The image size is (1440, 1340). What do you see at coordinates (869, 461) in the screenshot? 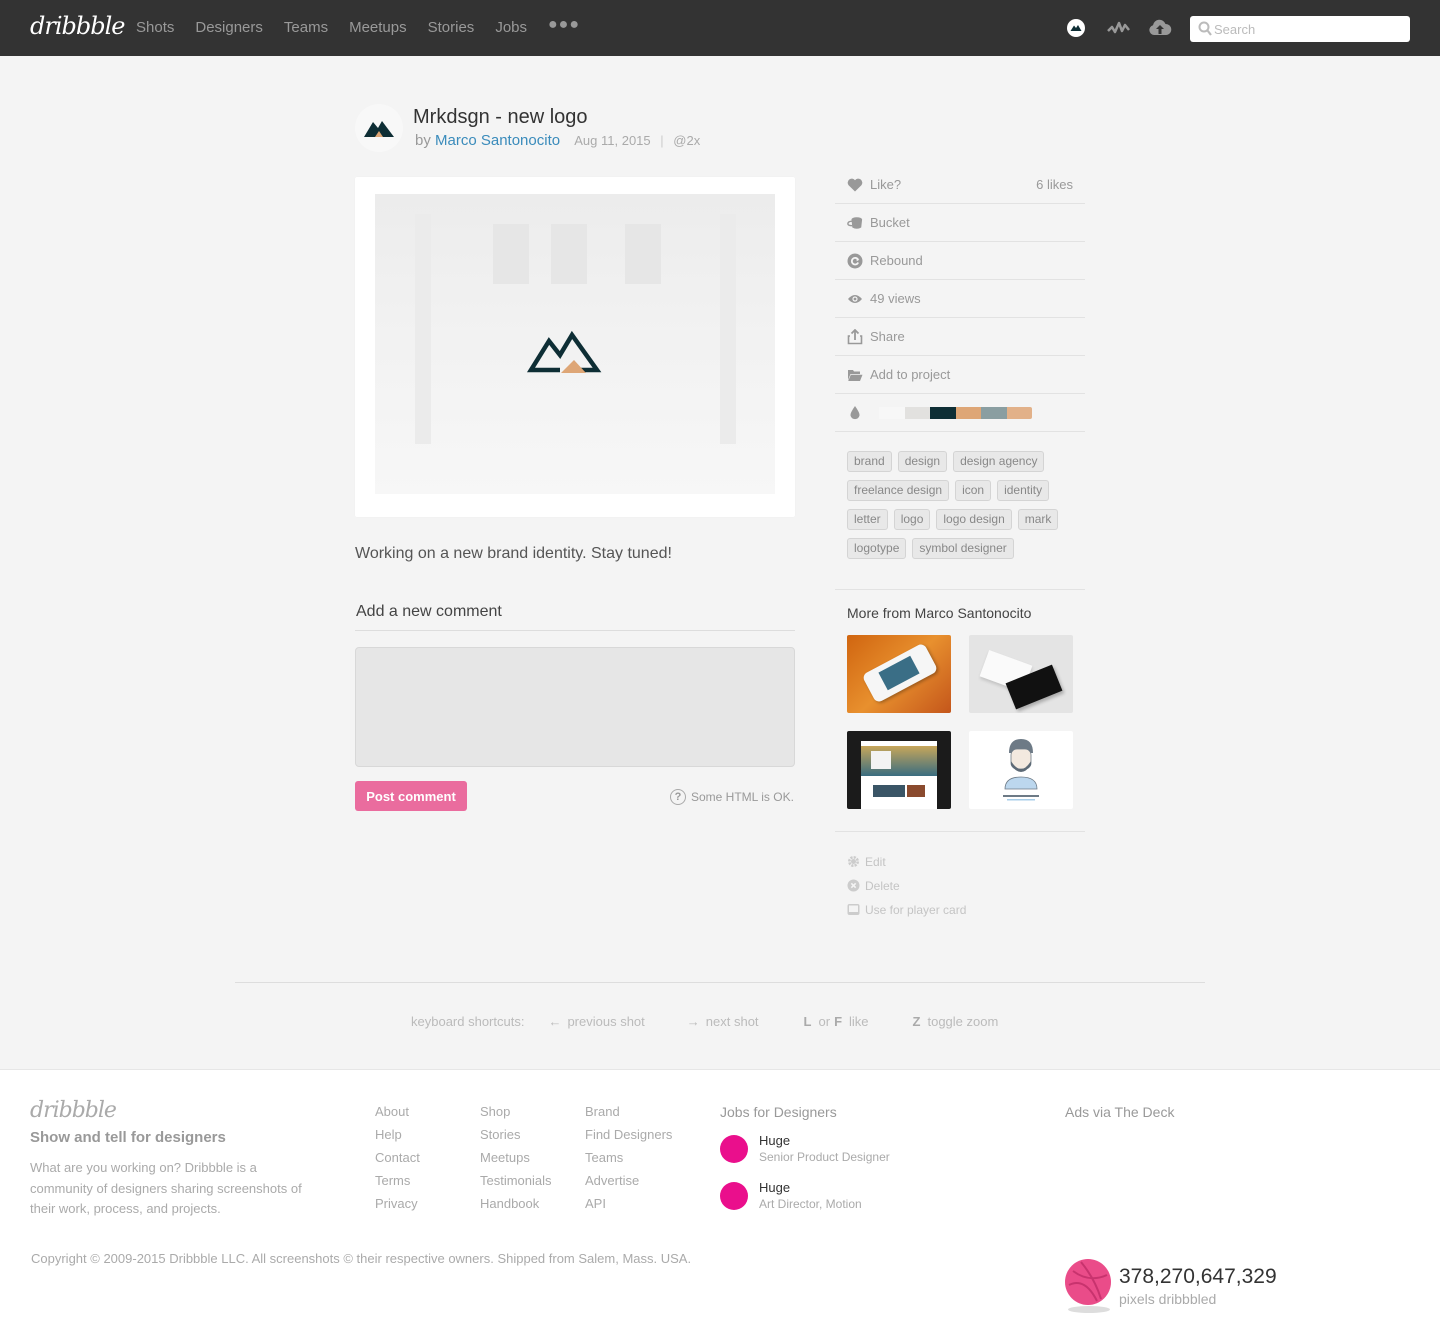
I see `tag: brand` at bounding box center [869, 461].